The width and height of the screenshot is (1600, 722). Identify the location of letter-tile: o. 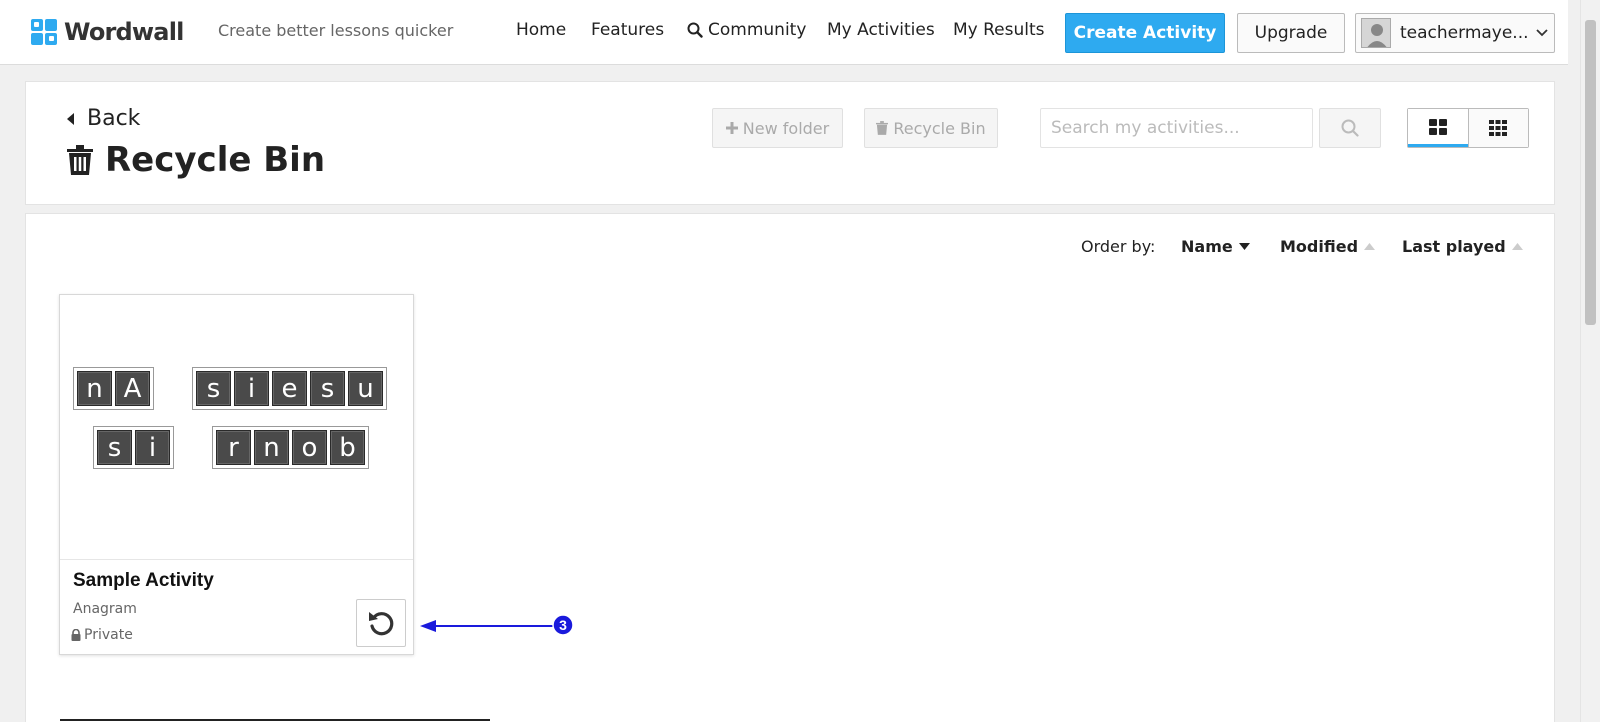
(309, 447).